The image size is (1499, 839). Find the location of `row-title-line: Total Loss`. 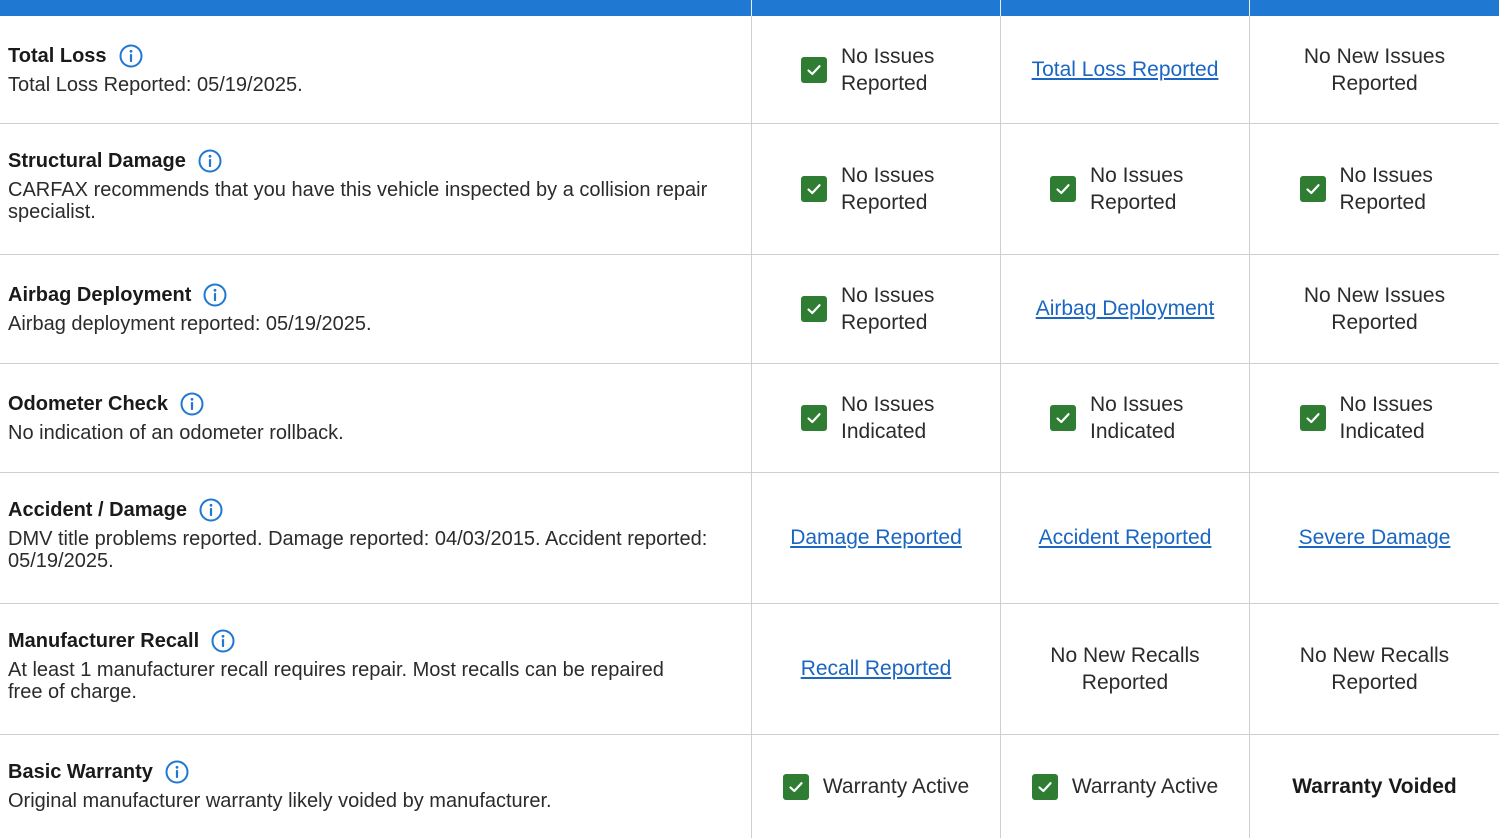

row-title-line: Total Loss is located at coordinates (375, 56).